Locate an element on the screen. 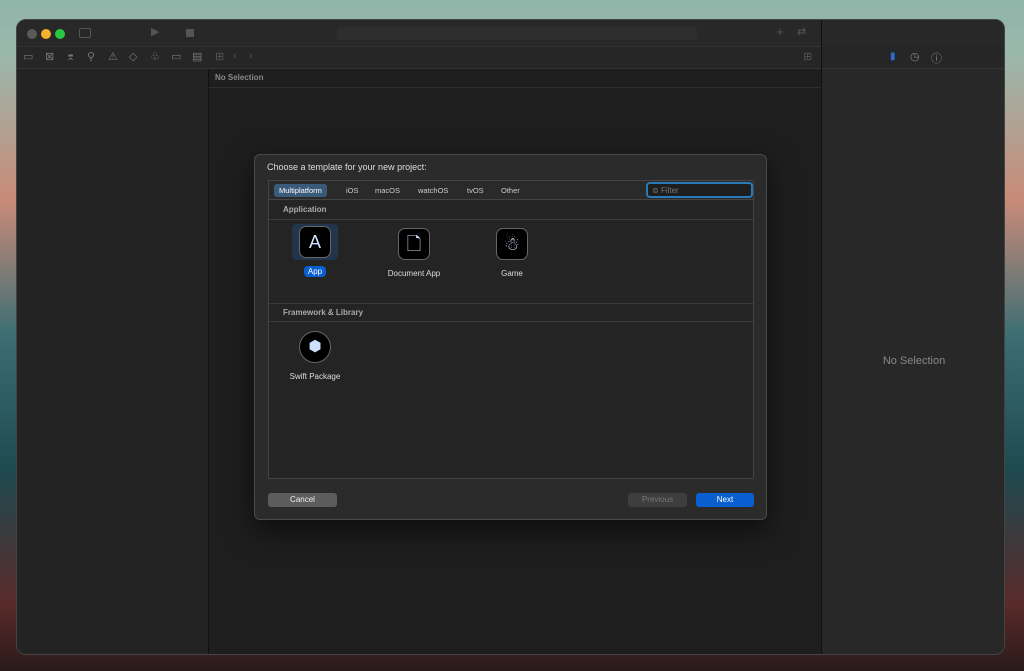  dialog-title: Choose a template for your new project: is located at coordinates (347, 167).